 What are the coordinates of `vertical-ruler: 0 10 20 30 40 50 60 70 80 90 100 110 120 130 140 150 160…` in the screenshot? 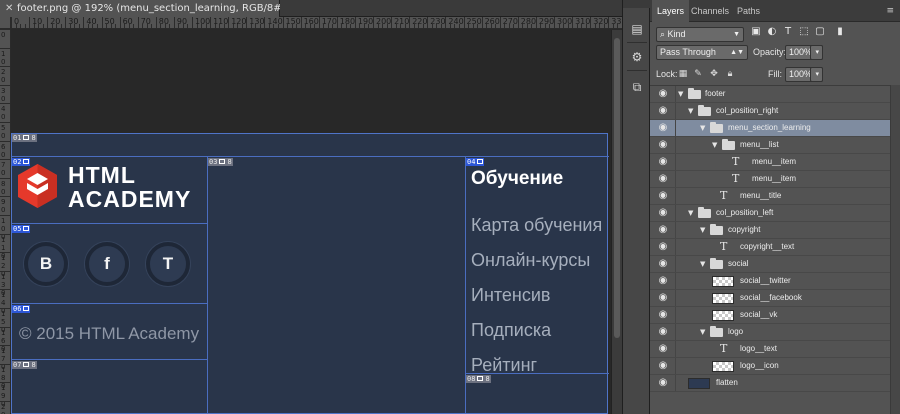 It's located at (5, 221).